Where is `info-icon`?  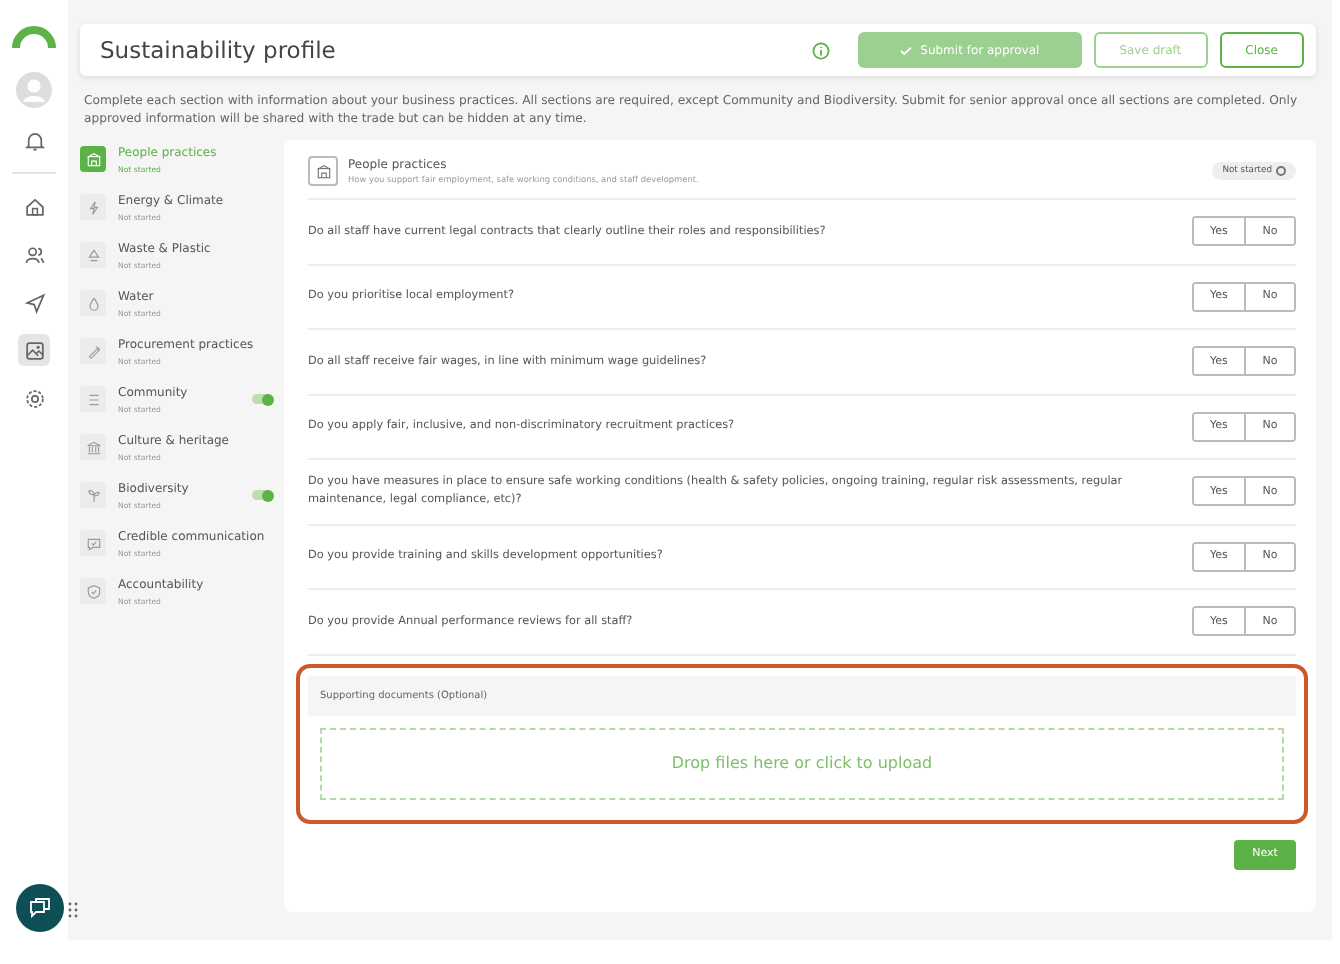
info-icon is located at coordinates (821, 50).